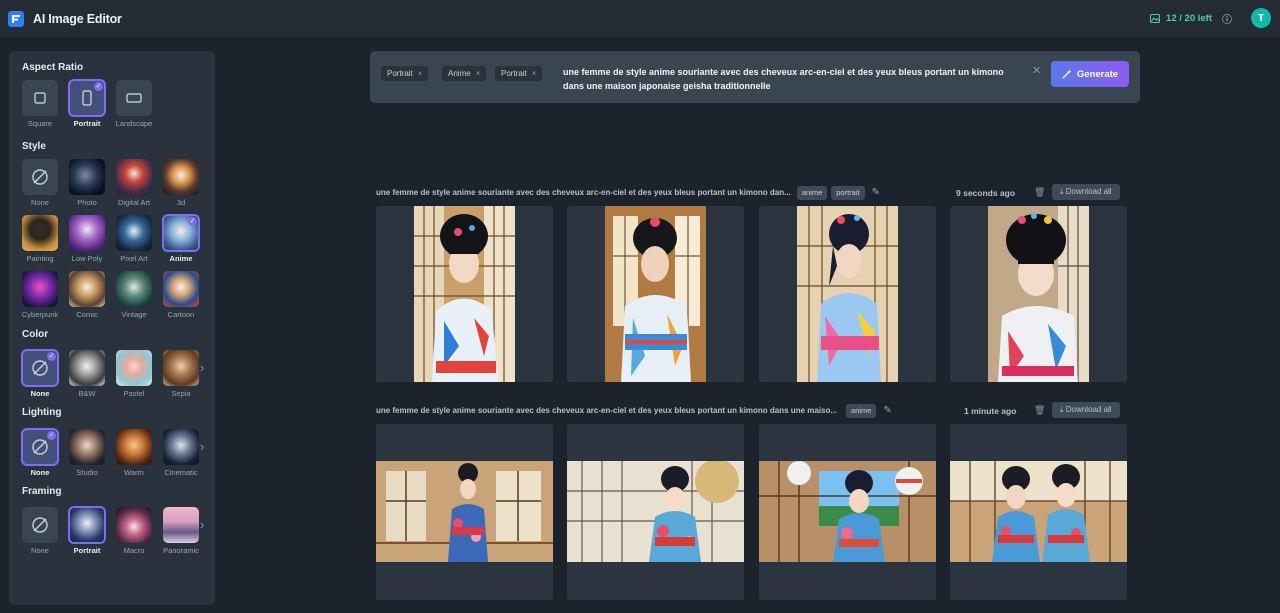 The image size is (1280, 613). I want to click on style-option-cyberpunk: Cyberpunk, so click(40, 295).